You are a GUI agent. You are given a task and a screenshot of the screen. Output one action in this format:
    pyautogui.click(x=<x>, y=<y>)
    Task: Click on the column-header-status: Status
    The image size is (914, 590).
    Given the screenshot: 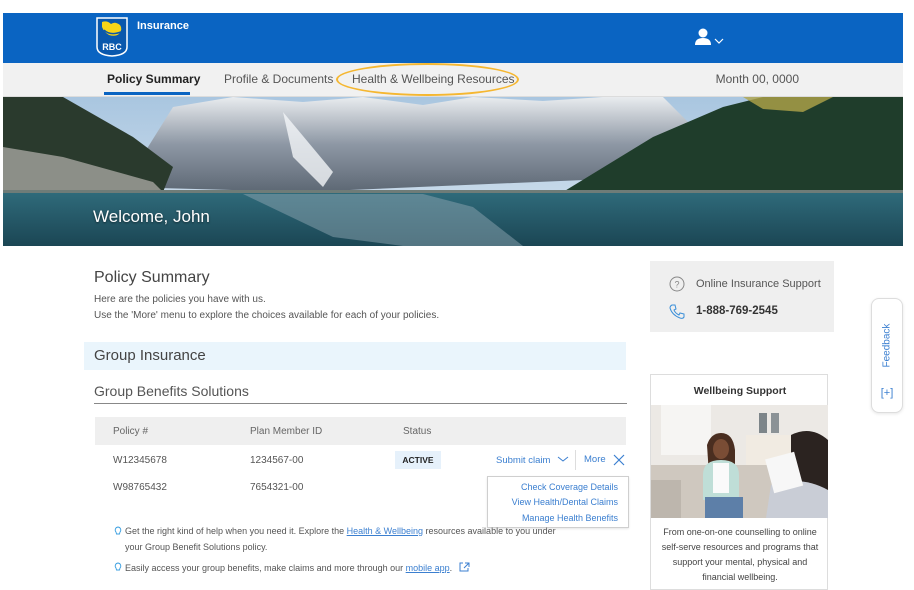 What is the action you would take?
    pyautogui.click(x=417, y=431)
    